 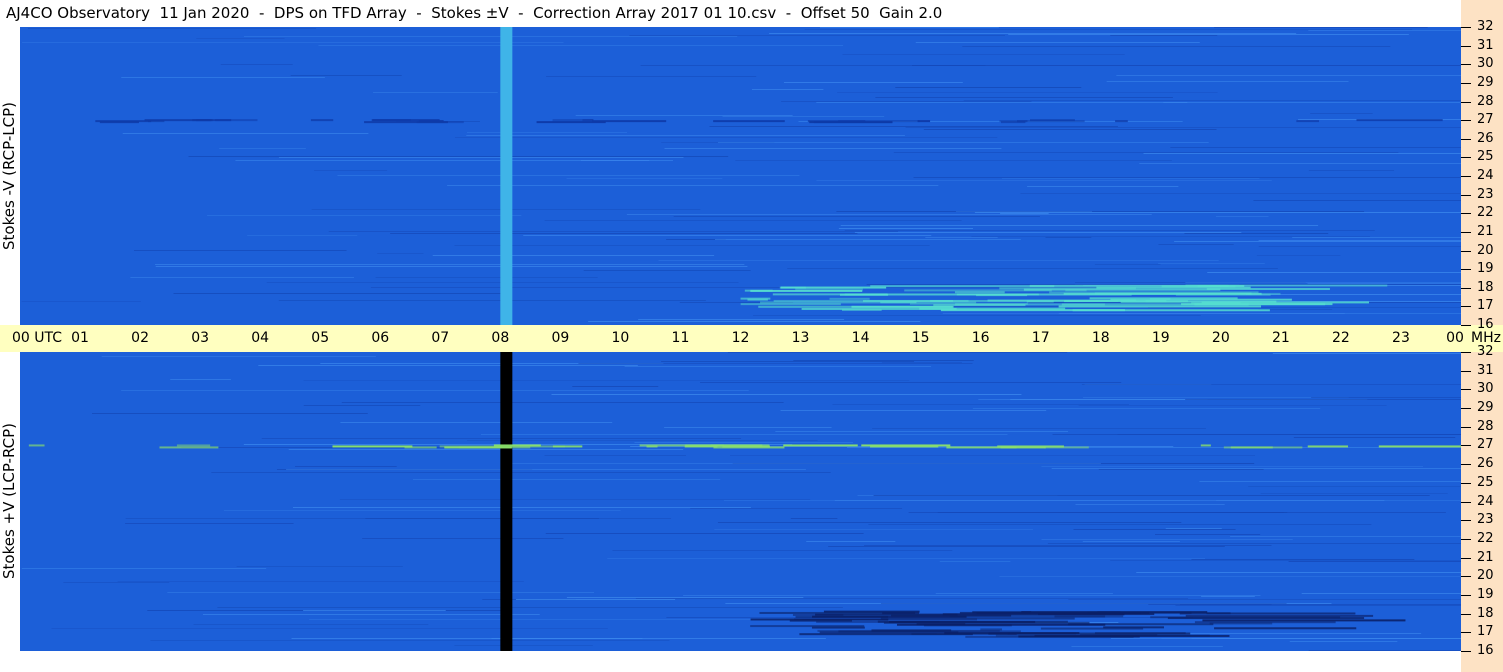 I want to click on frequency-tick-label: 28, so click(x=1485, y=426).